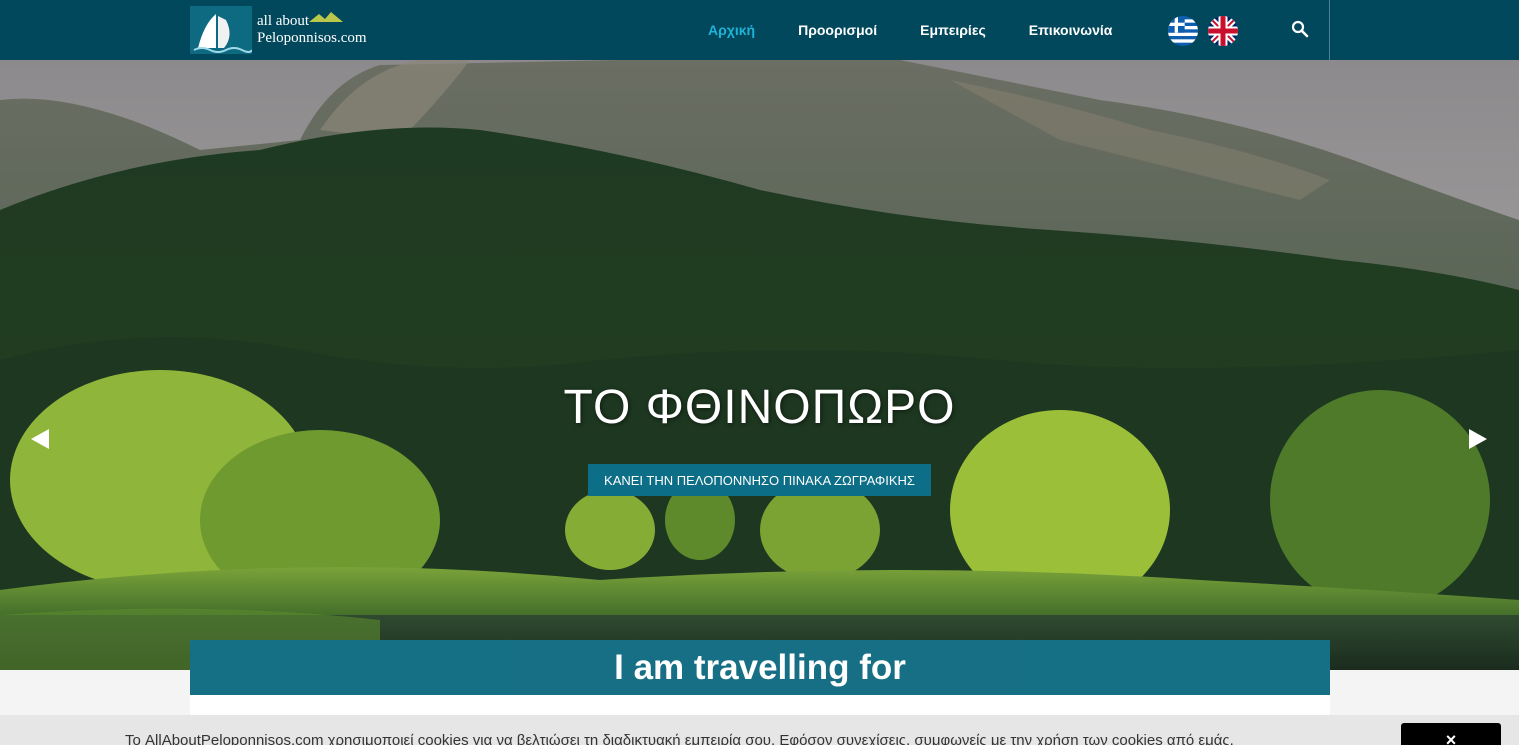  I want to click on logo-text: all about Peloponnisos.com, so click(312, 29).